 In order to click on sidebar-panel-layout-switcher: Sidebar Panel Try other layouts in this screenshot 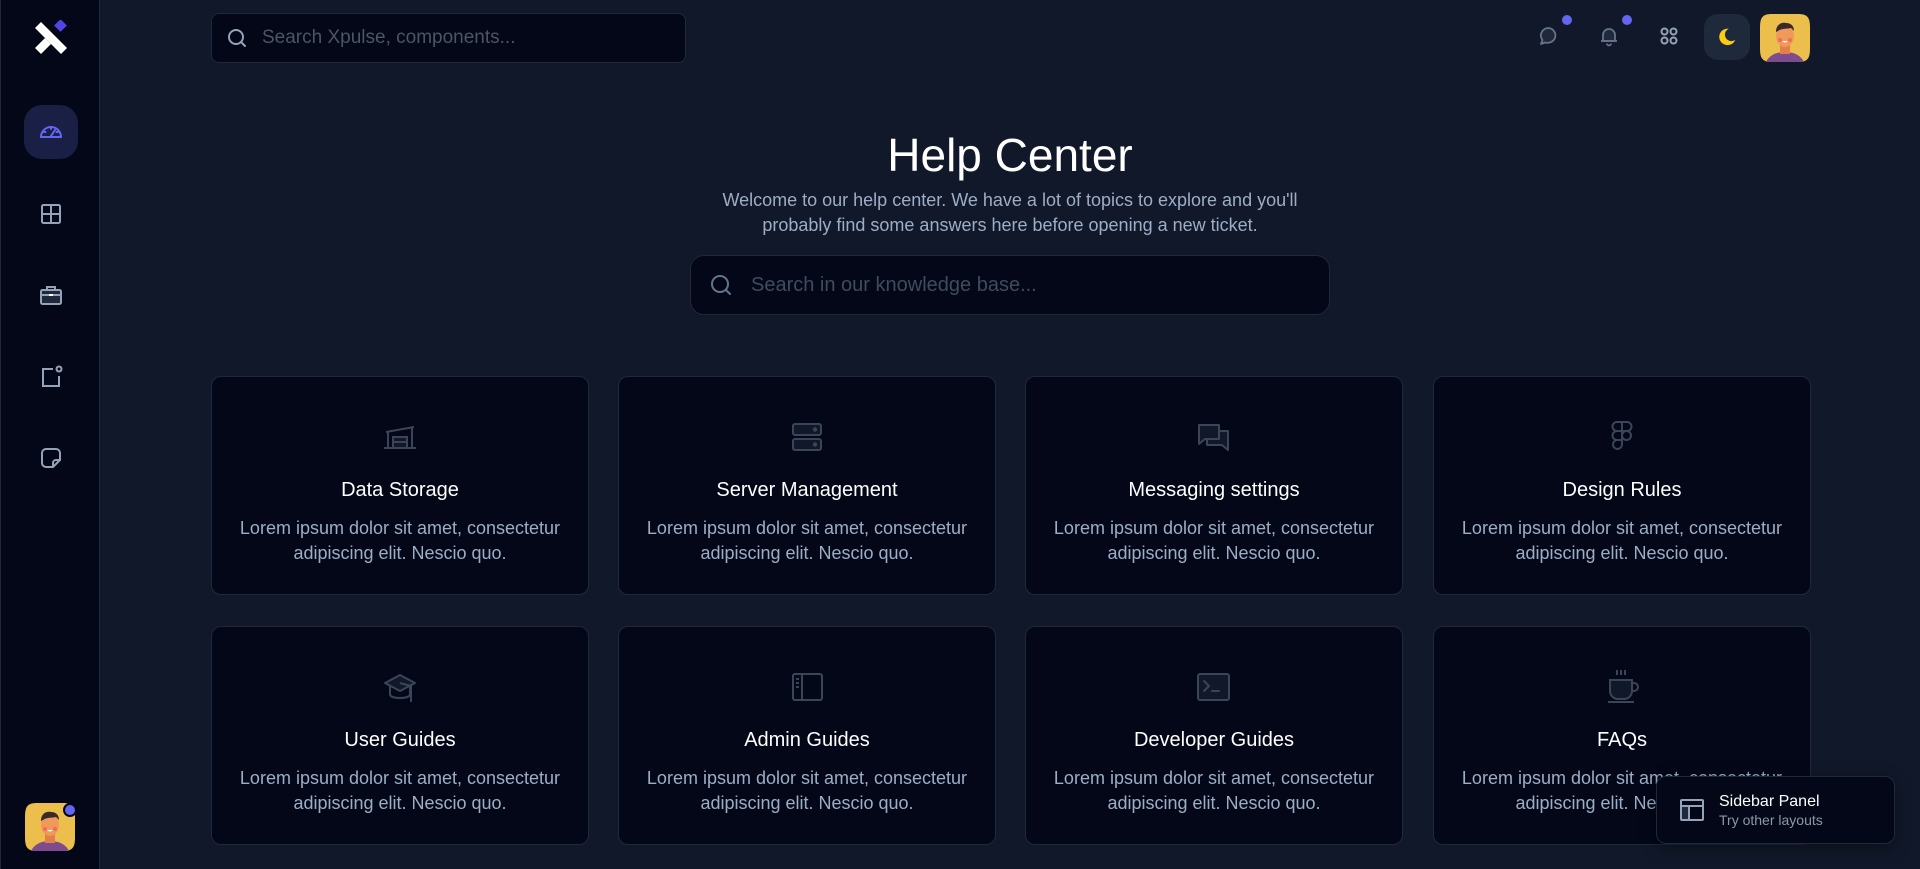, I will do `click(1775, 810)`.